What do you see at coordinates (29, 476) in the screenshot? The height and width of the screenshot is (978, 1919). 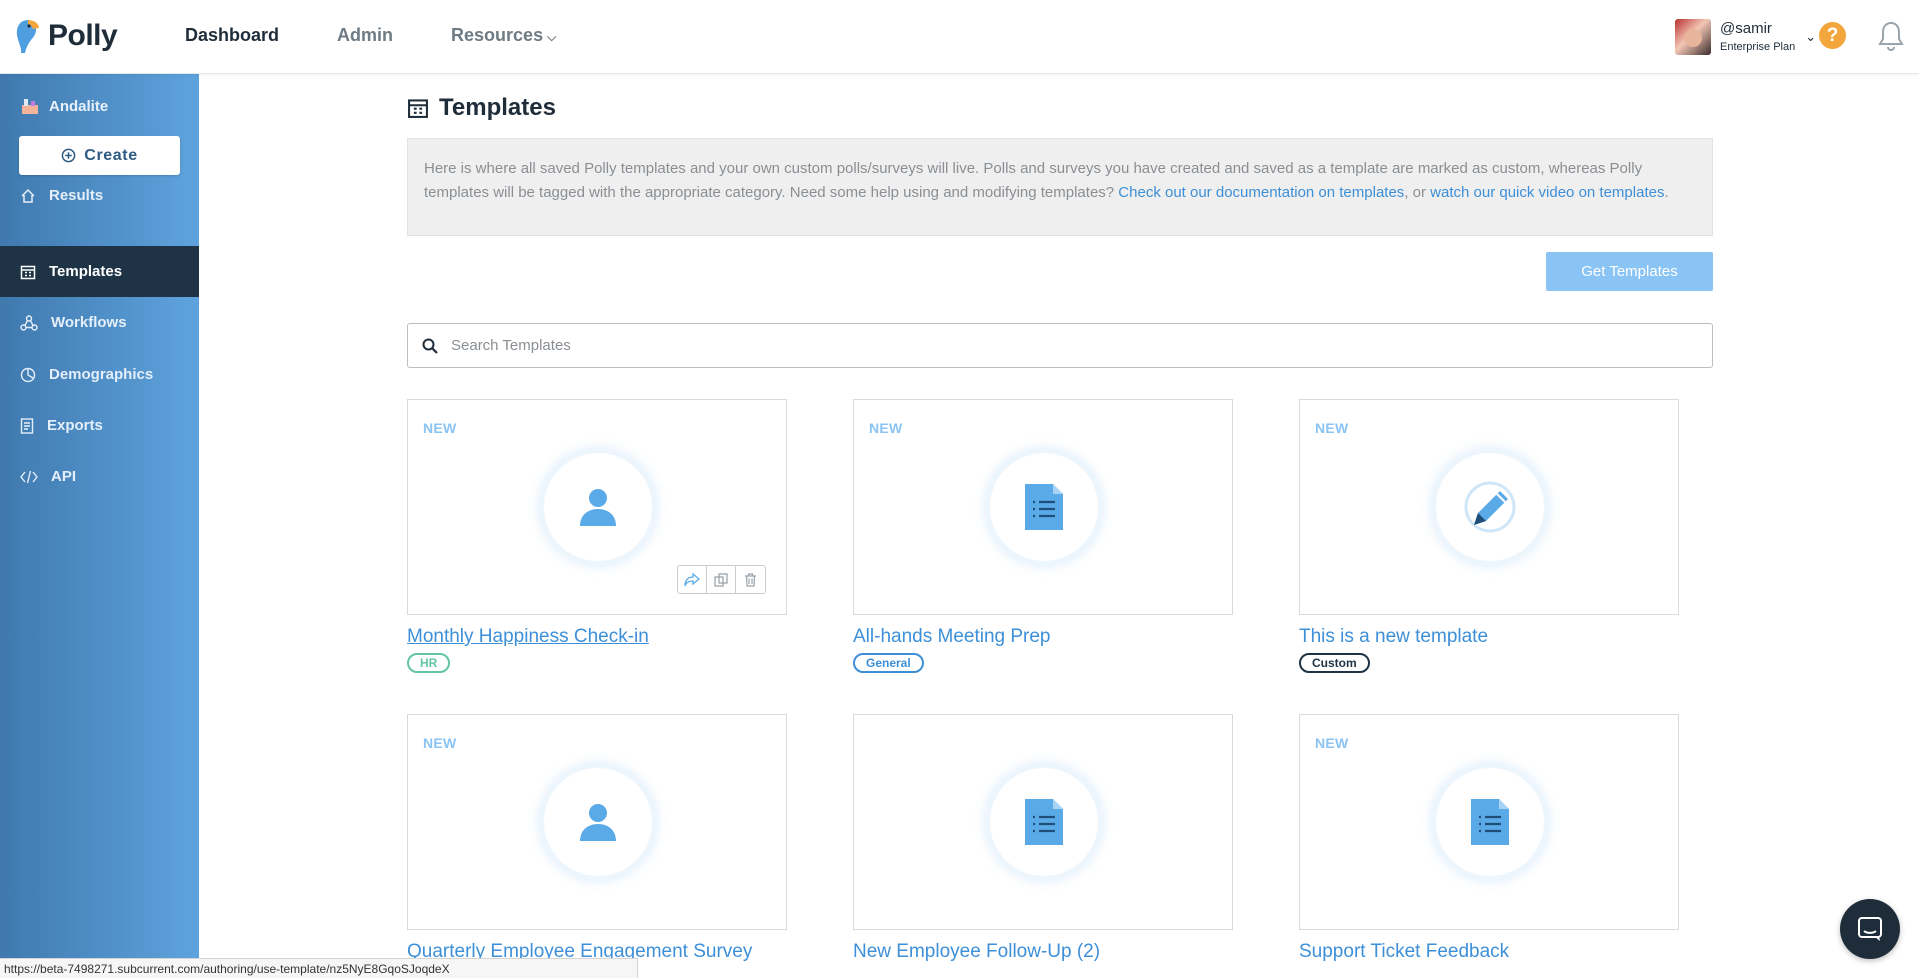 I see `code-icon` at bounding box center [29, 476].